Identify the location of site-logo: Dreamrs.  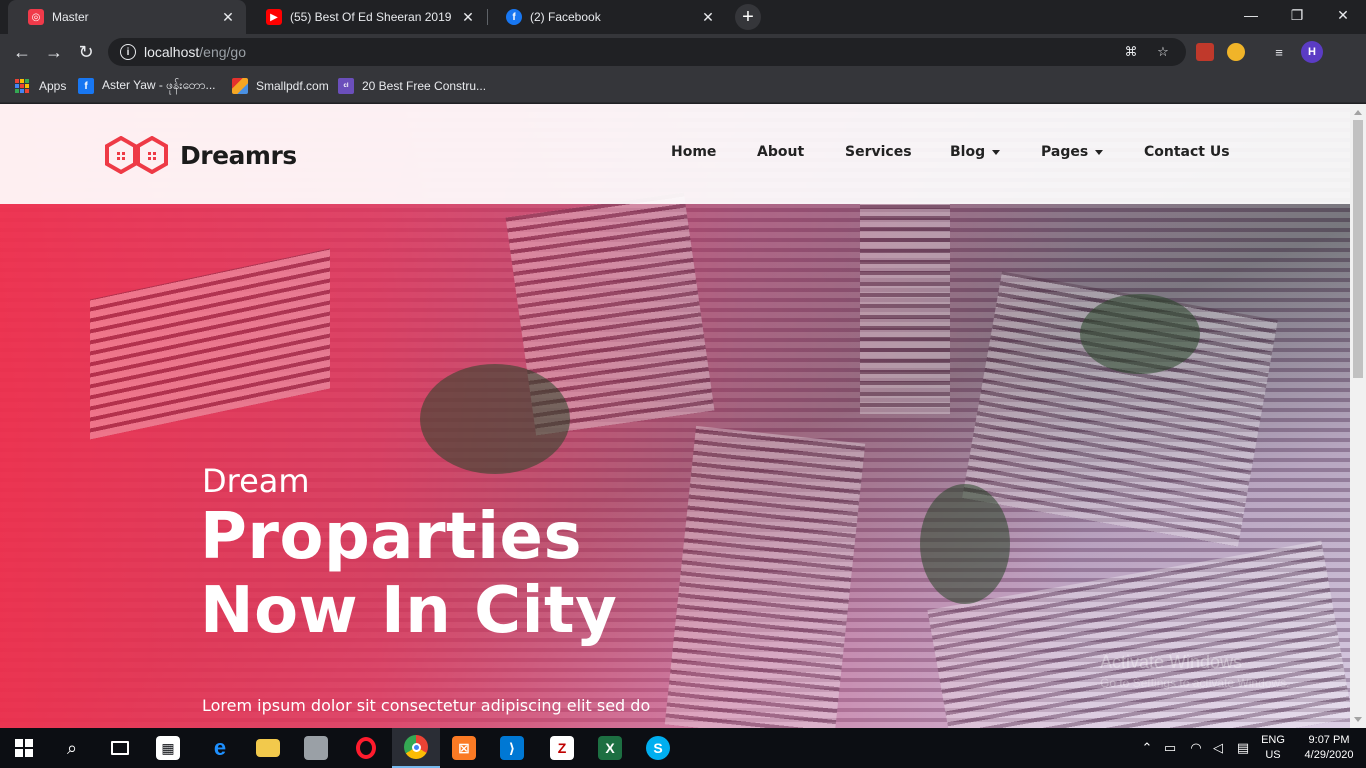
(200, 155).